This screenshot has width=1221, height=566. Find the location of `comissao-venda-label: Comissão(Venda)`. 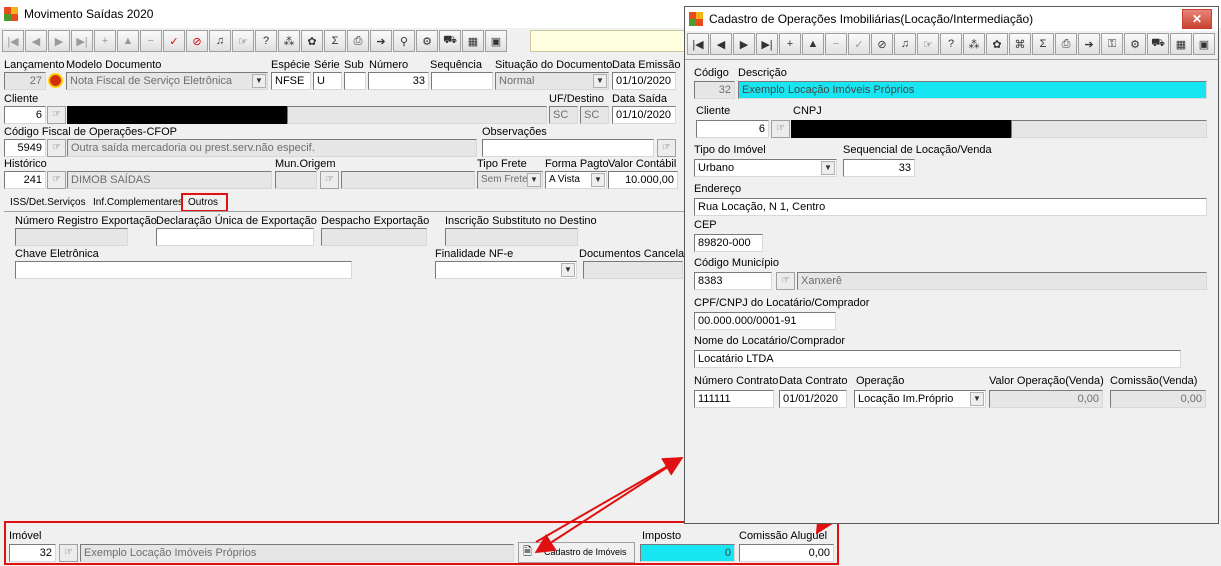

comissao-venda-label: Comissão(Venda) is located at coordinates (1154, 381).